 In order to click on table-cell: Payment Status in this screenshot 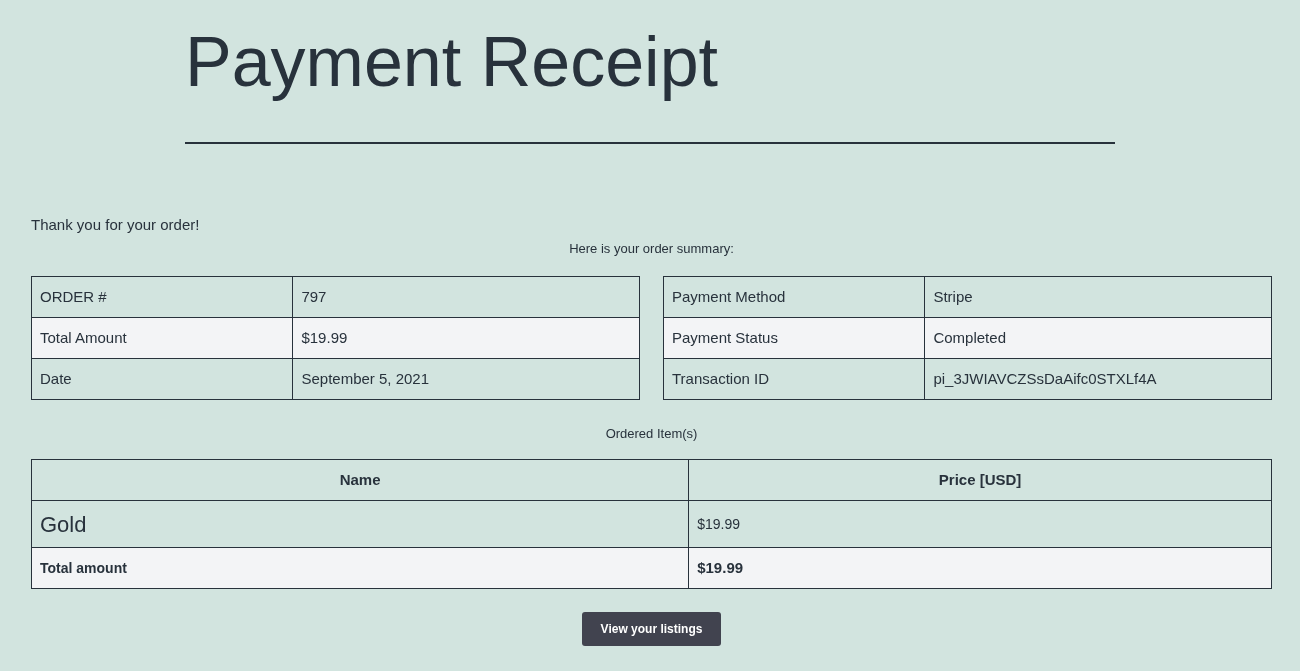, I will do `click(794, 338)`.